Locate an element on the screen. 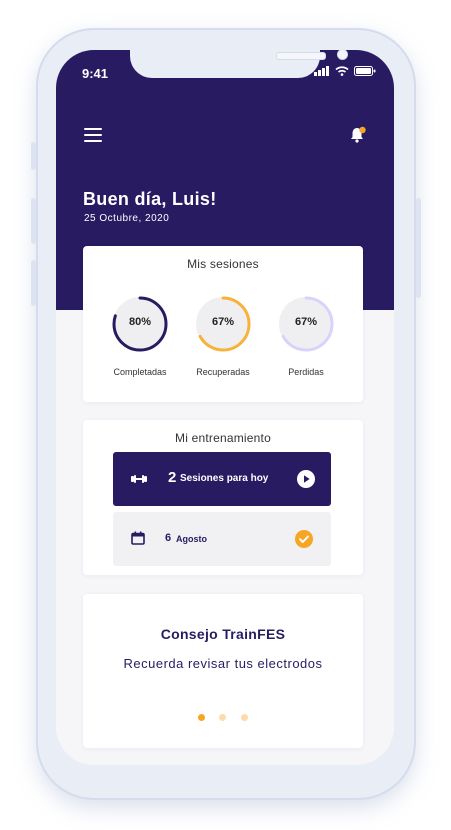 The height and width of the screenshot is (830, 451). ring-label: Completadas is located at coordinates (140, 372).